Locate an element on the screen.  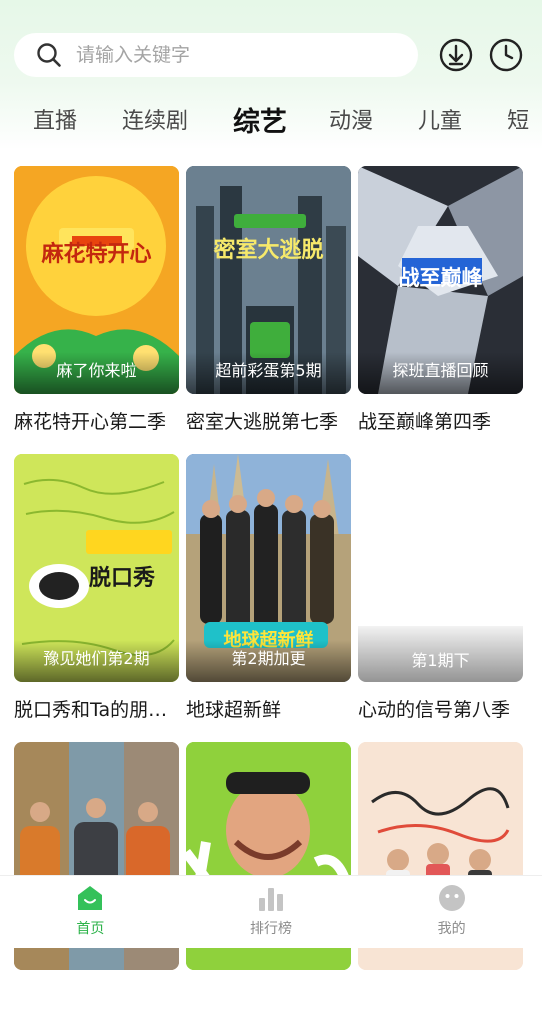
episode-caption: 麻了你来啦 is located at coordinates (96, 373).